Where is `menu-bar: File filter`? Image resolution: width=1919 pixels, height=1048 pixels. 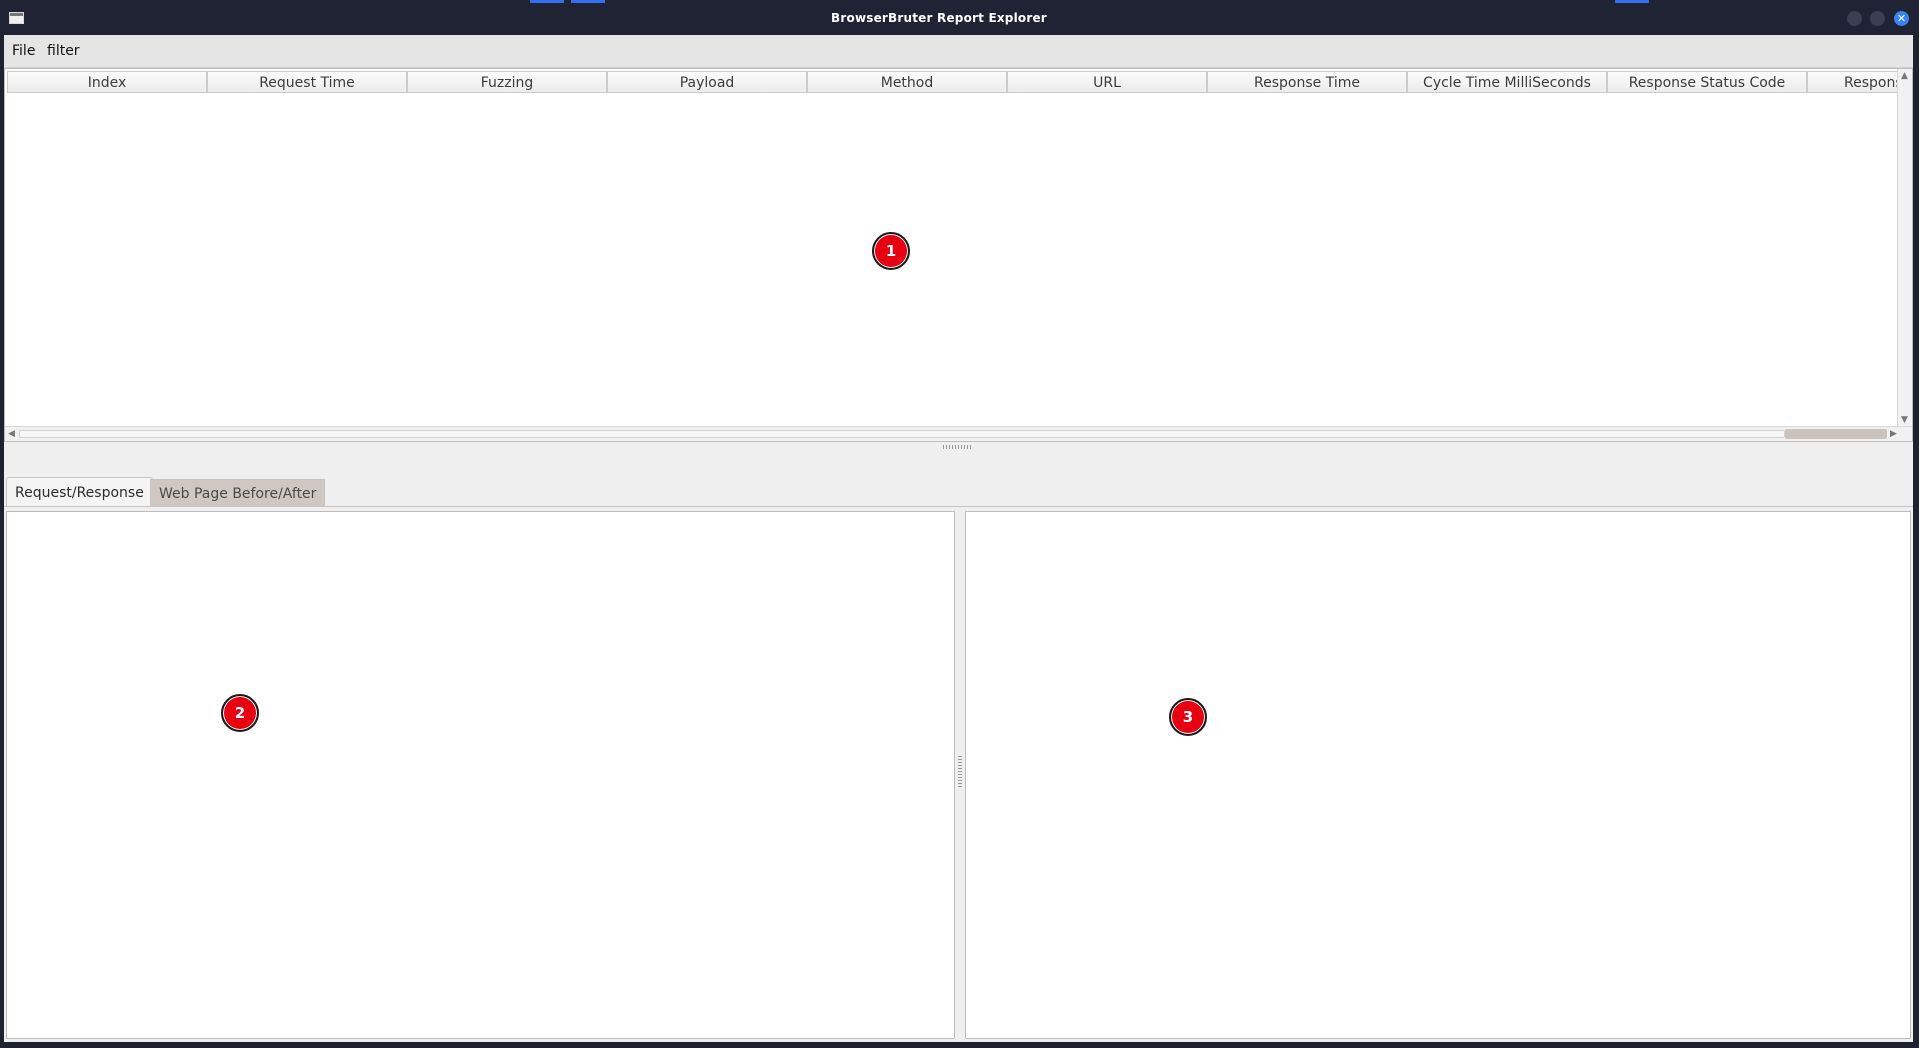 menu-bar: File filter is located at coordinates (958, 51).